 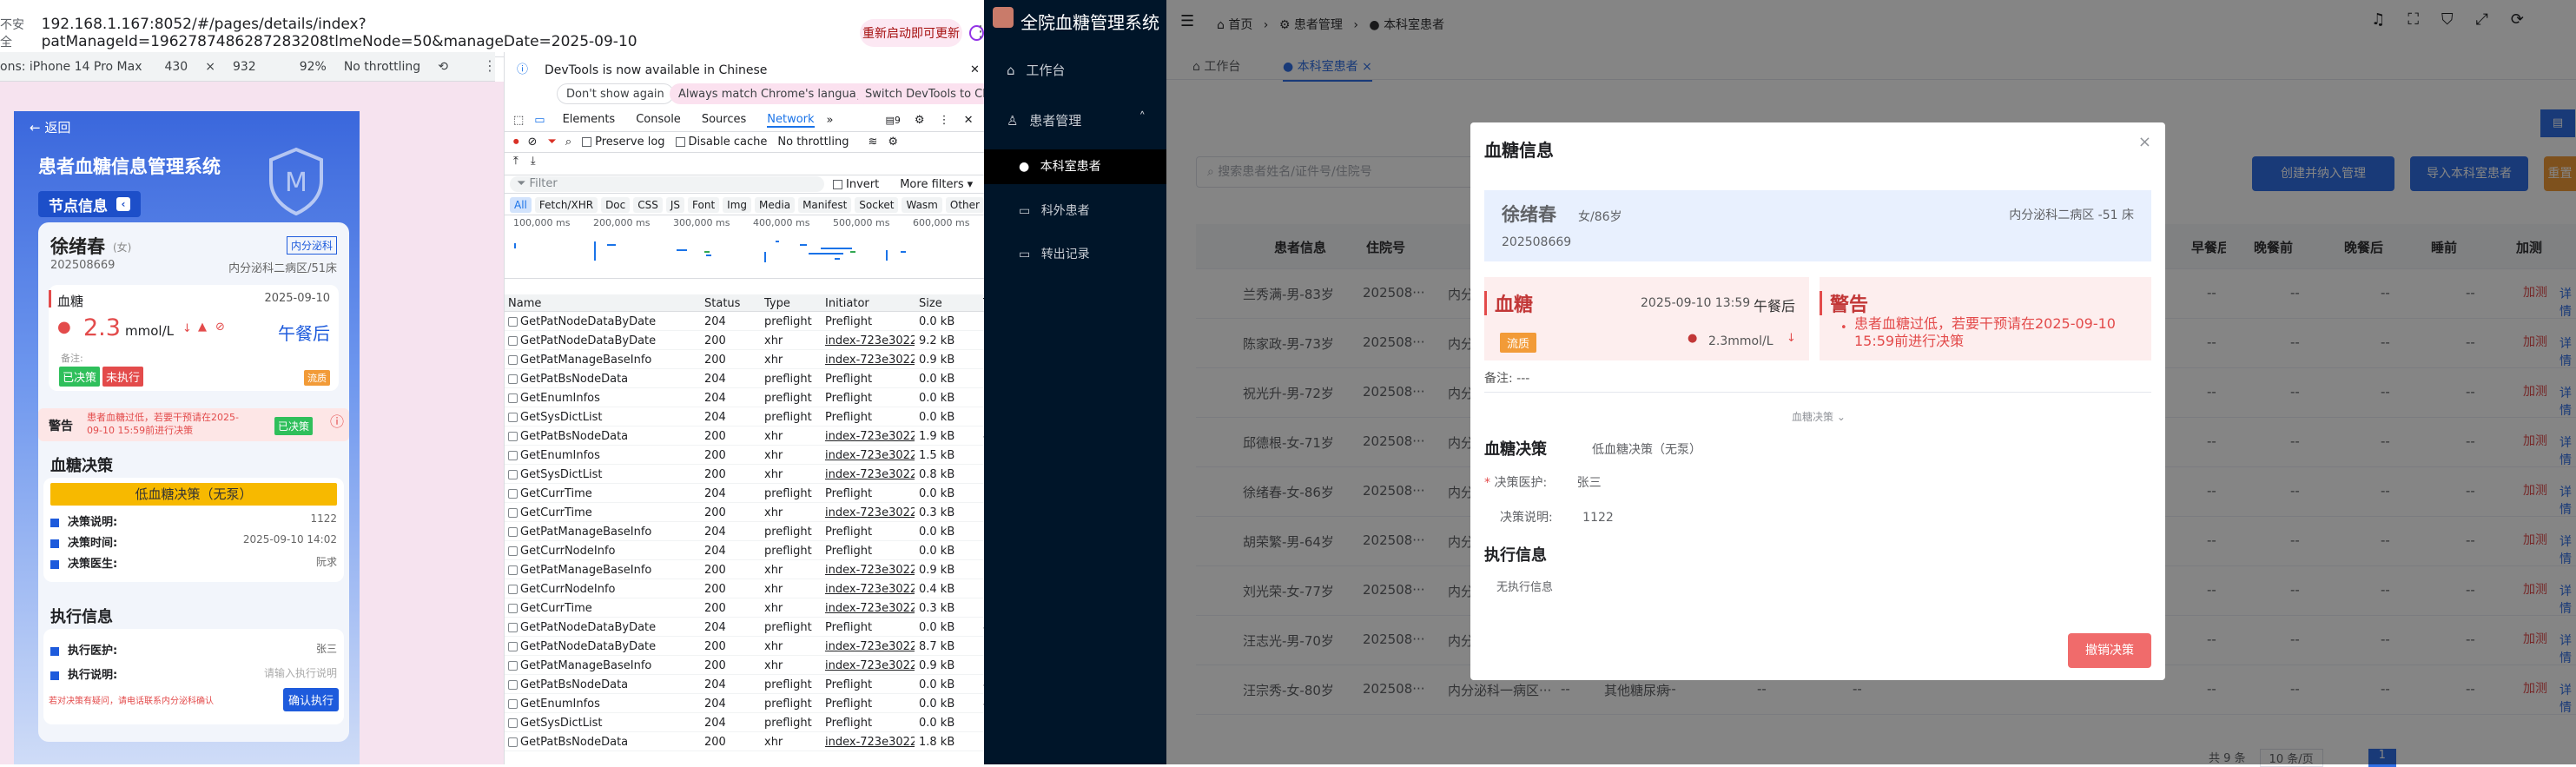 I want to click on modal-close-icon: ×, so click(x=2144, y=142).